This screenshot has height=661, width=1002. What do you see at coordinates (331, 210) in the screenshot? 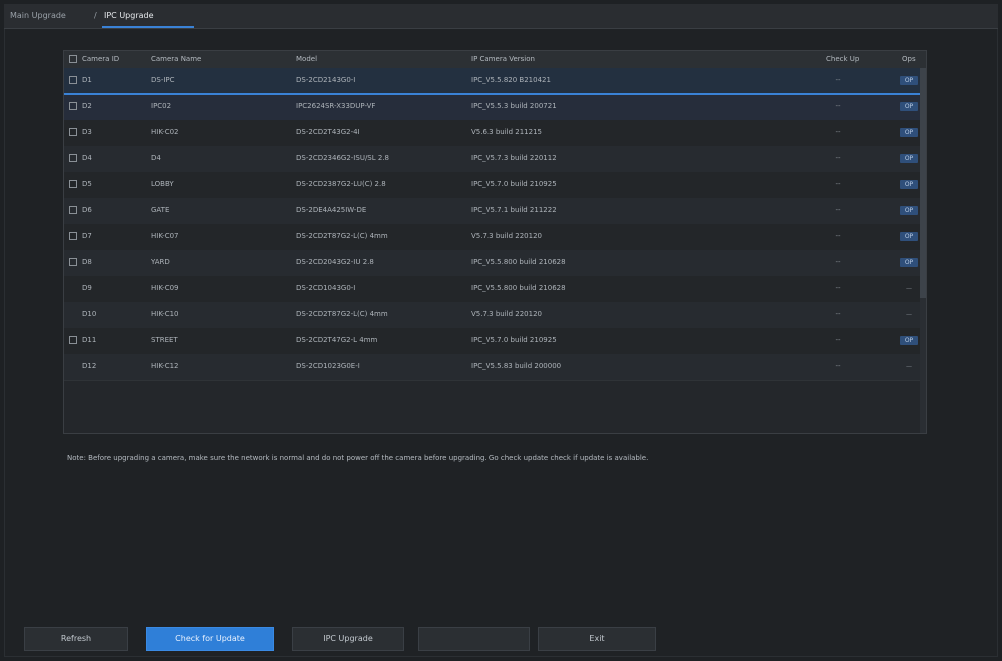
I see `model-cell: DS-2DE4A425IW-DE` at bounding box center [331, 210].